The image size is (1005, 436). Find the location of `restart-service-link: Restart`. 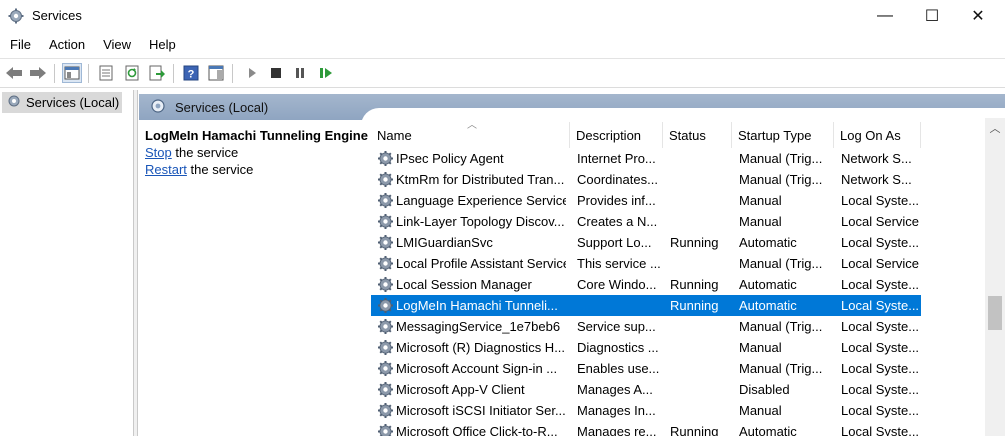

restart-service-link: Restart is located at coordinates (166, 169).